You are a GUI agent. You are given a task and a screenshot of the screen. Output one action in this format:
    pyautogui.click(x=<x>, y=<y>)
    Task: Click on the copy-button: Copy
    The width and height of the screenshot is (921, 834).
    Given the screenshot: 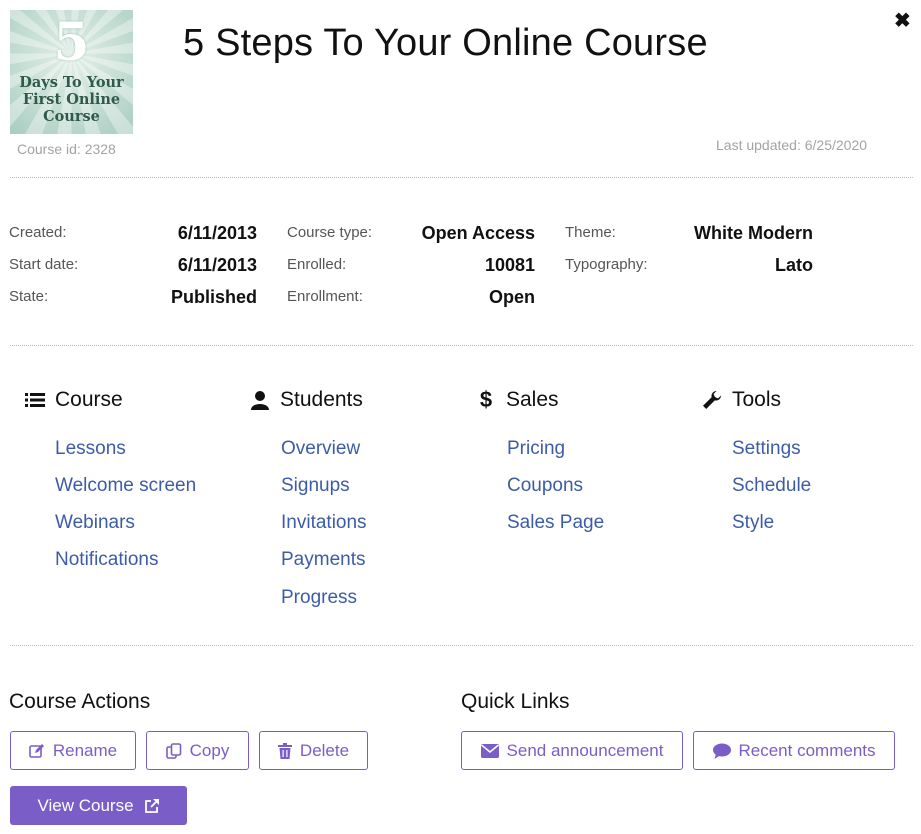 What is the action you would take?
    pyautogui.click(x=197, y=750)
    